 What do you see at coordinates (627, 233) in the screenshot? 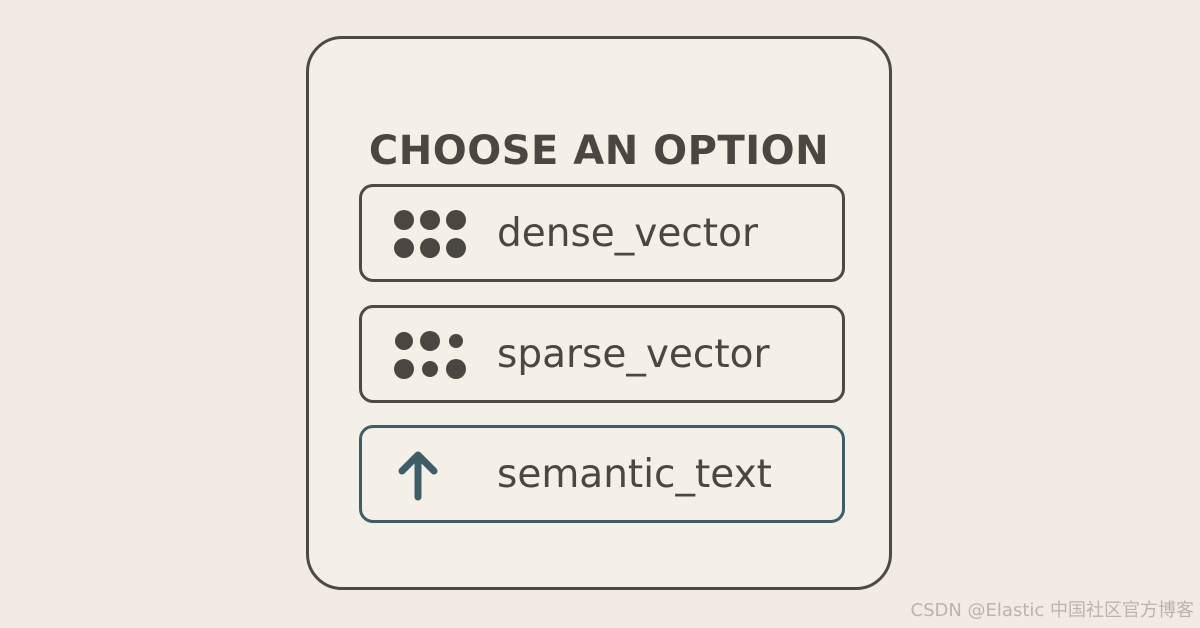
I see `option-dense-vector-label: dense_vector` at bounding box center [627, 233].